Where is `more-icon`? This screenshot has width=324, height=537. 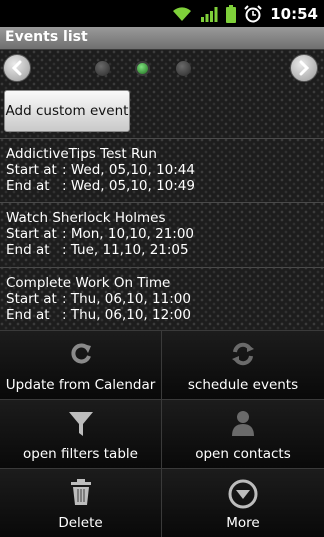
more-icon is located at coordinates (243, 494).